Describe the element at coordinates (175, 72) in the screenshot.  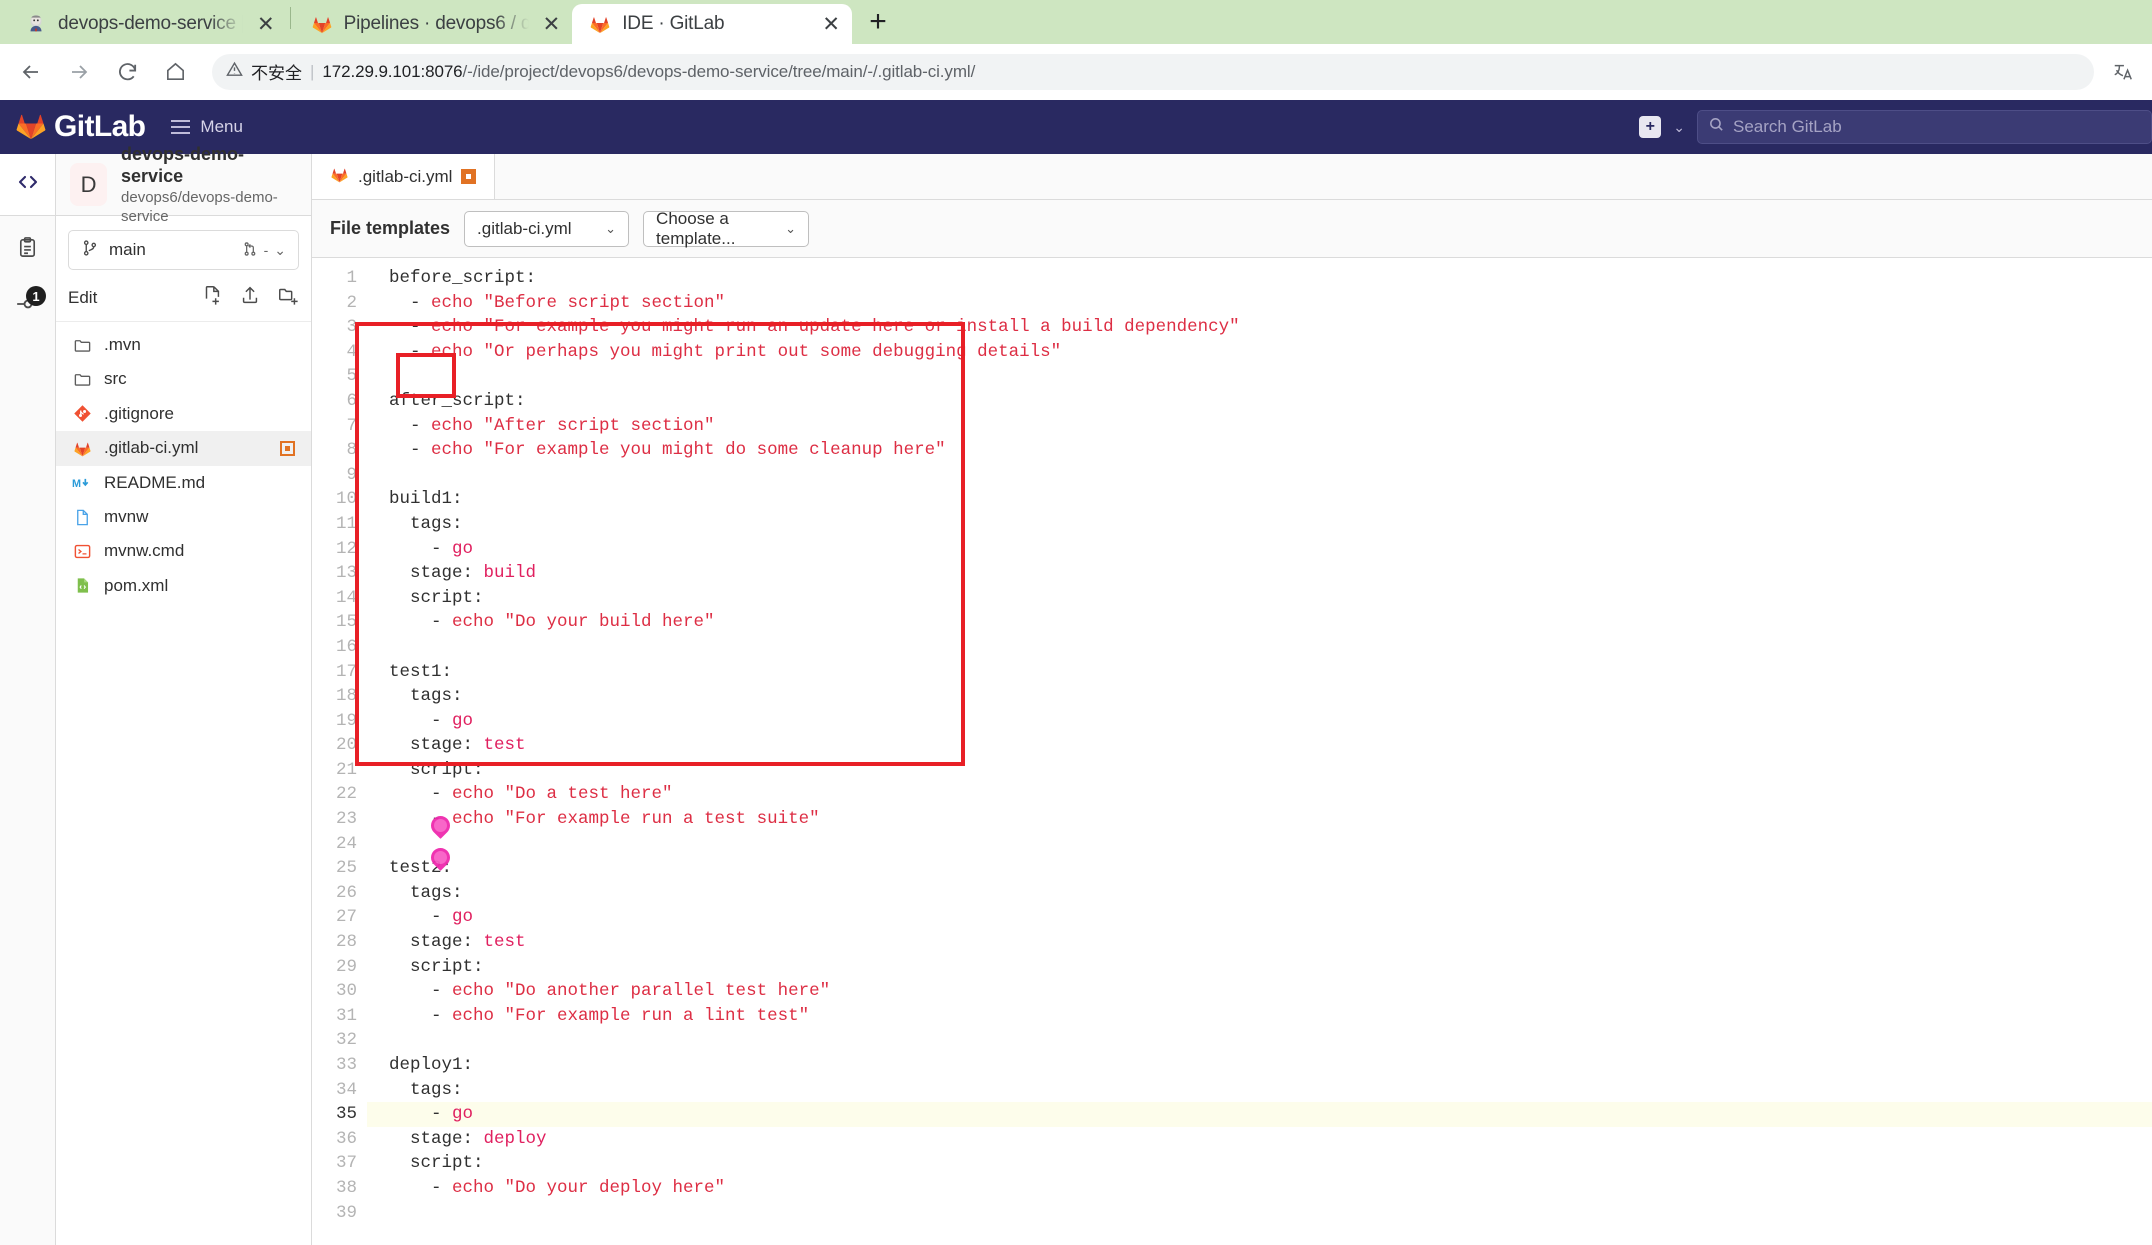
I see `home-icon` at that location.